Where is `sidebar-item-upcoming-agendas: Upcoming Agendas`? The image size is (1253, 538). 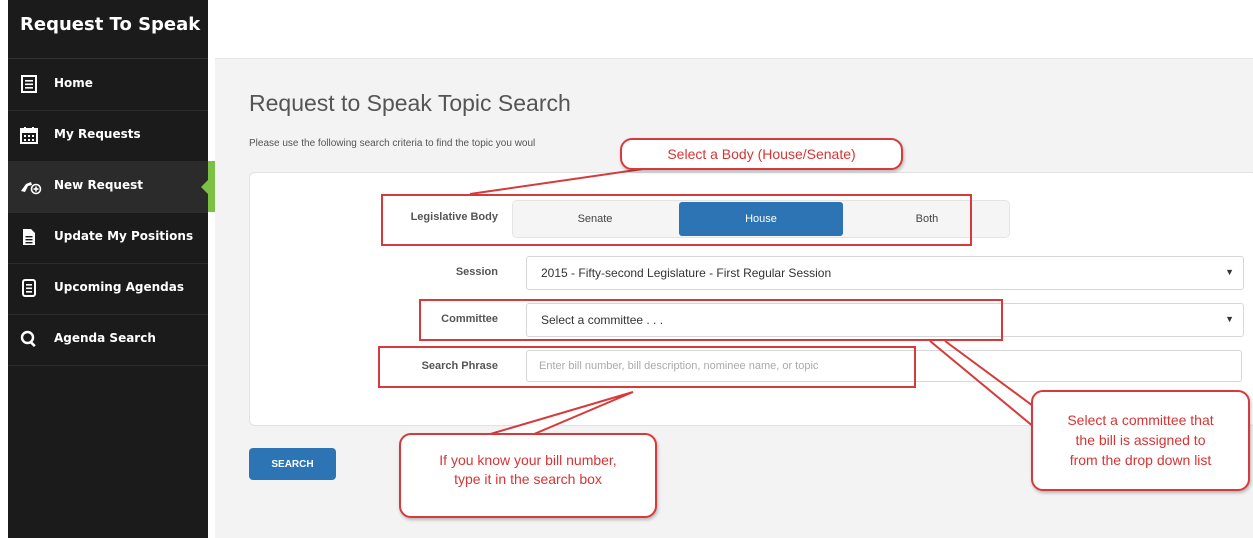
sidebar-item-upcoming-agendas: Upcoming Agendas is located at coordinates (108, 289).